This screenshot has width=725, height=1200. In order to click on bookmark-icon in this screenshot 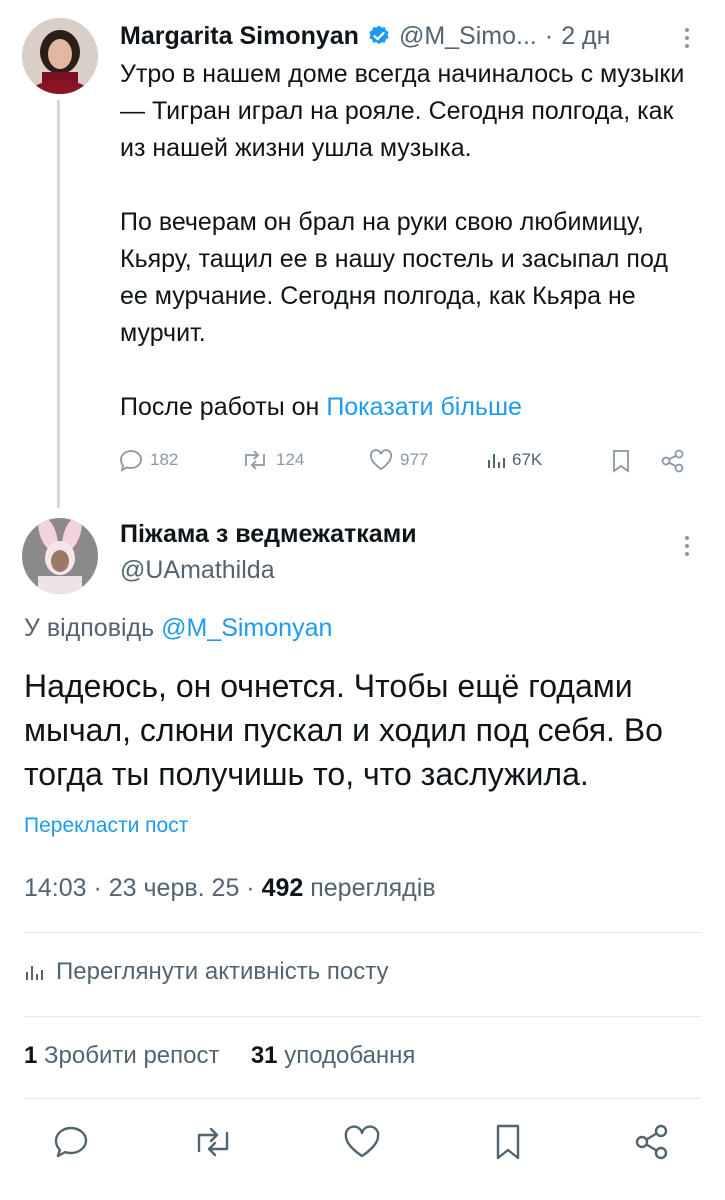, I will do `click(621, 461)`.